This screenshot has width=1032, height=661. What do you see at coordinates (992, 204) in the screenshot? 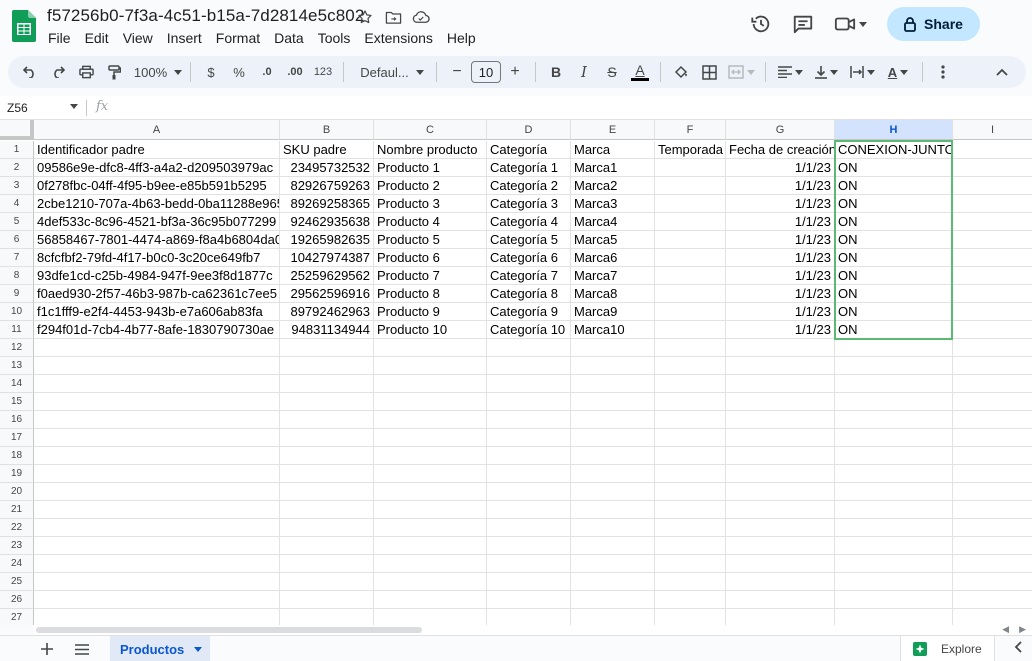
I see `cell-i4` at bounding box center [992, 204].